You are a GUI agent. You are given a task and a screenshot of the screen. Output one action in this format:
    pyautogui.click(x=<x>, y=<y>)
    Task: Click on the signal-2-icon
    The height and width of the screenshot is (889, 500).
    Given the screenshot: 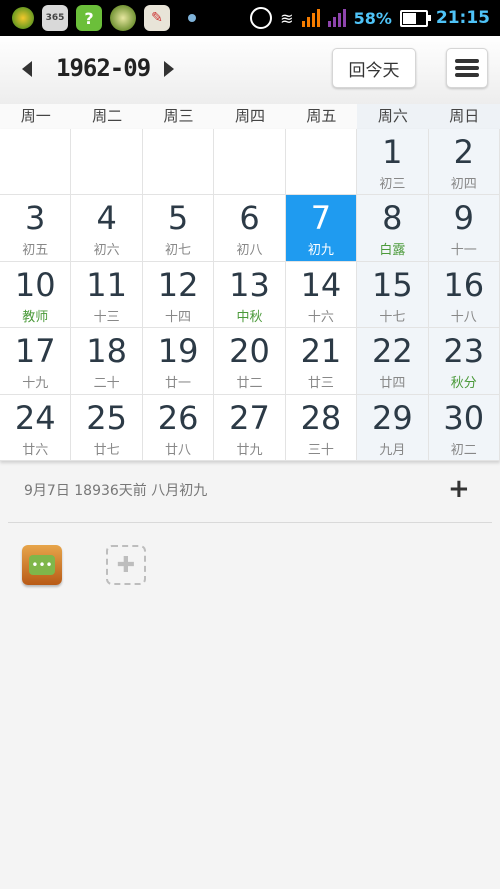 What is the action you would take?
    pyautogui.click(x=336, y=18)
    